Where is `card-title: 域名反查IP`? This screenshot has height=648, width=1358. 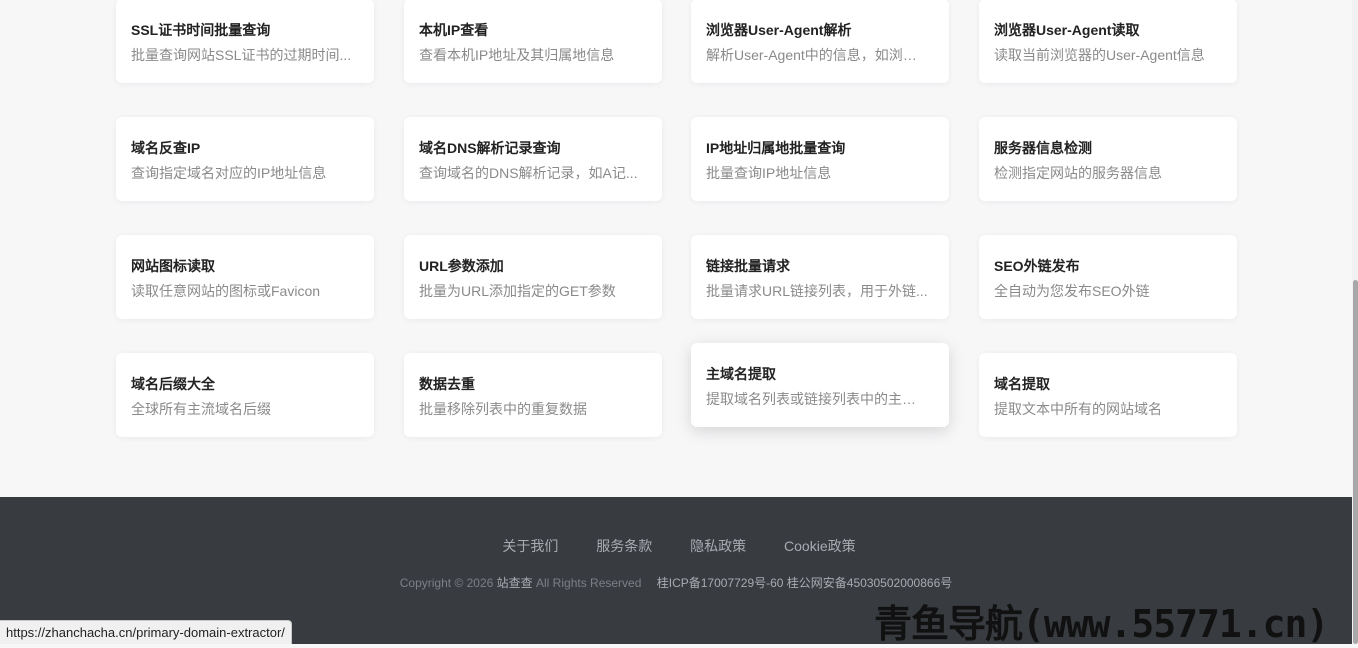 card-title: 域名反查IP is located at coordinates (166, 148).